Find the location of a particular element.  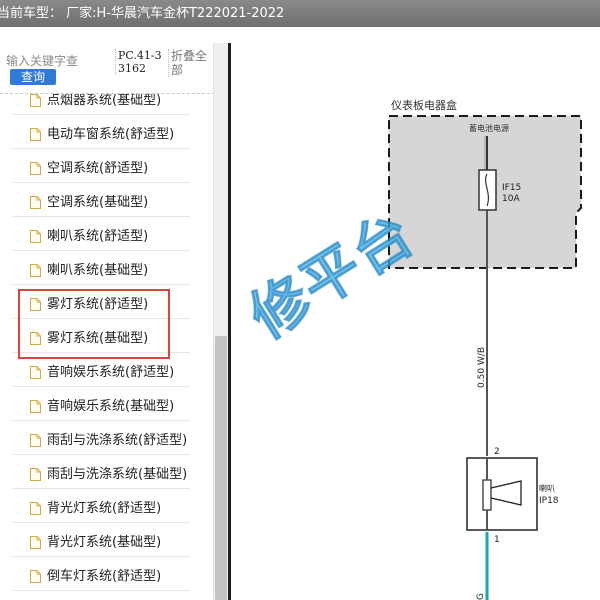

tree-item: 空调系统(基础型) is located at coordinates (101, 200).